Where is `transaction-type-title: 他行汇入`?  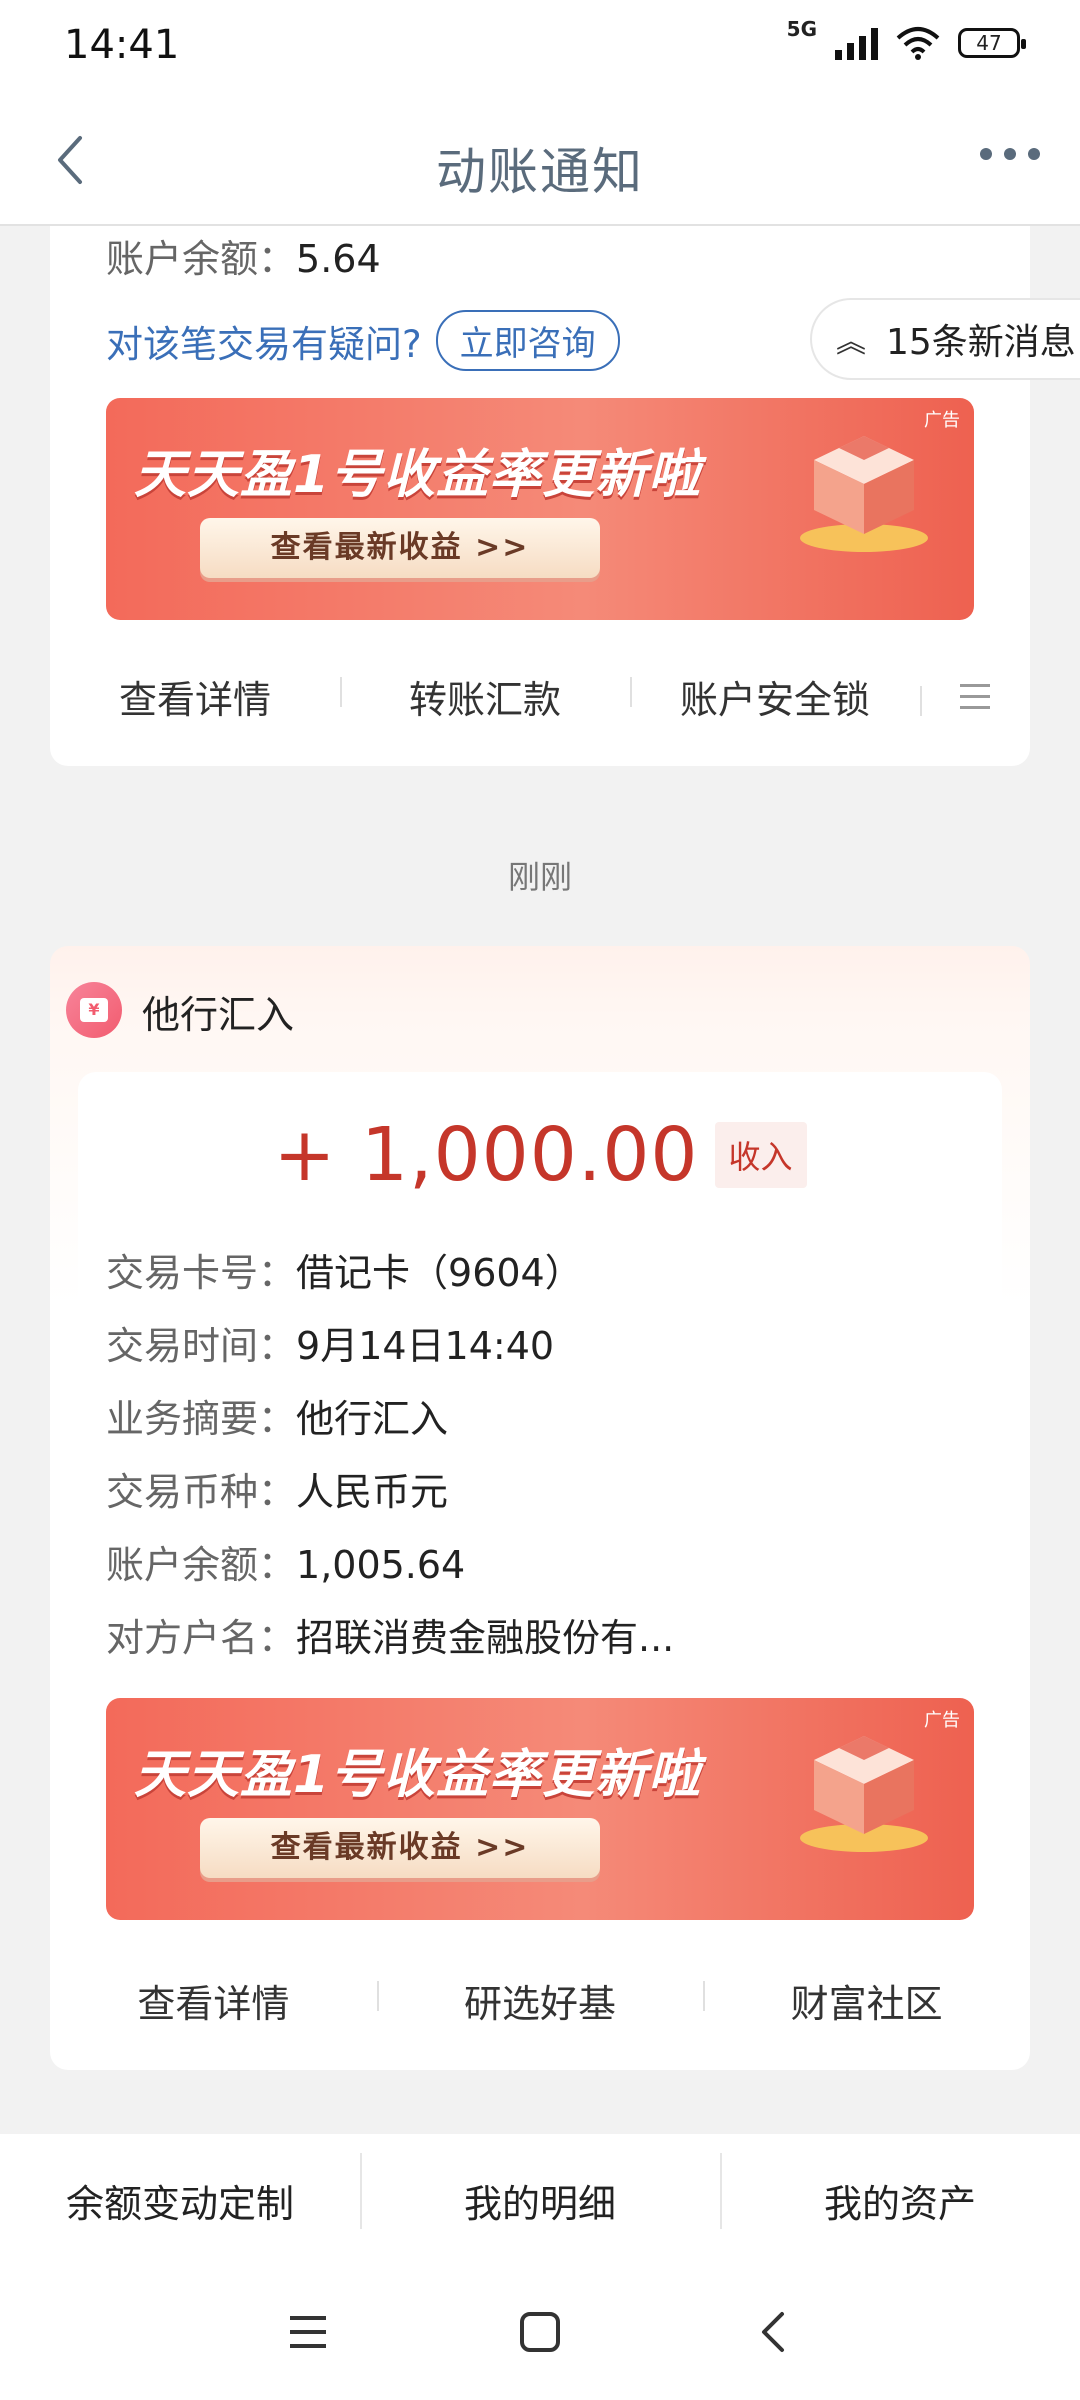 transaction-type-title: 他行汇入 is located at coordinates (218, 1015).